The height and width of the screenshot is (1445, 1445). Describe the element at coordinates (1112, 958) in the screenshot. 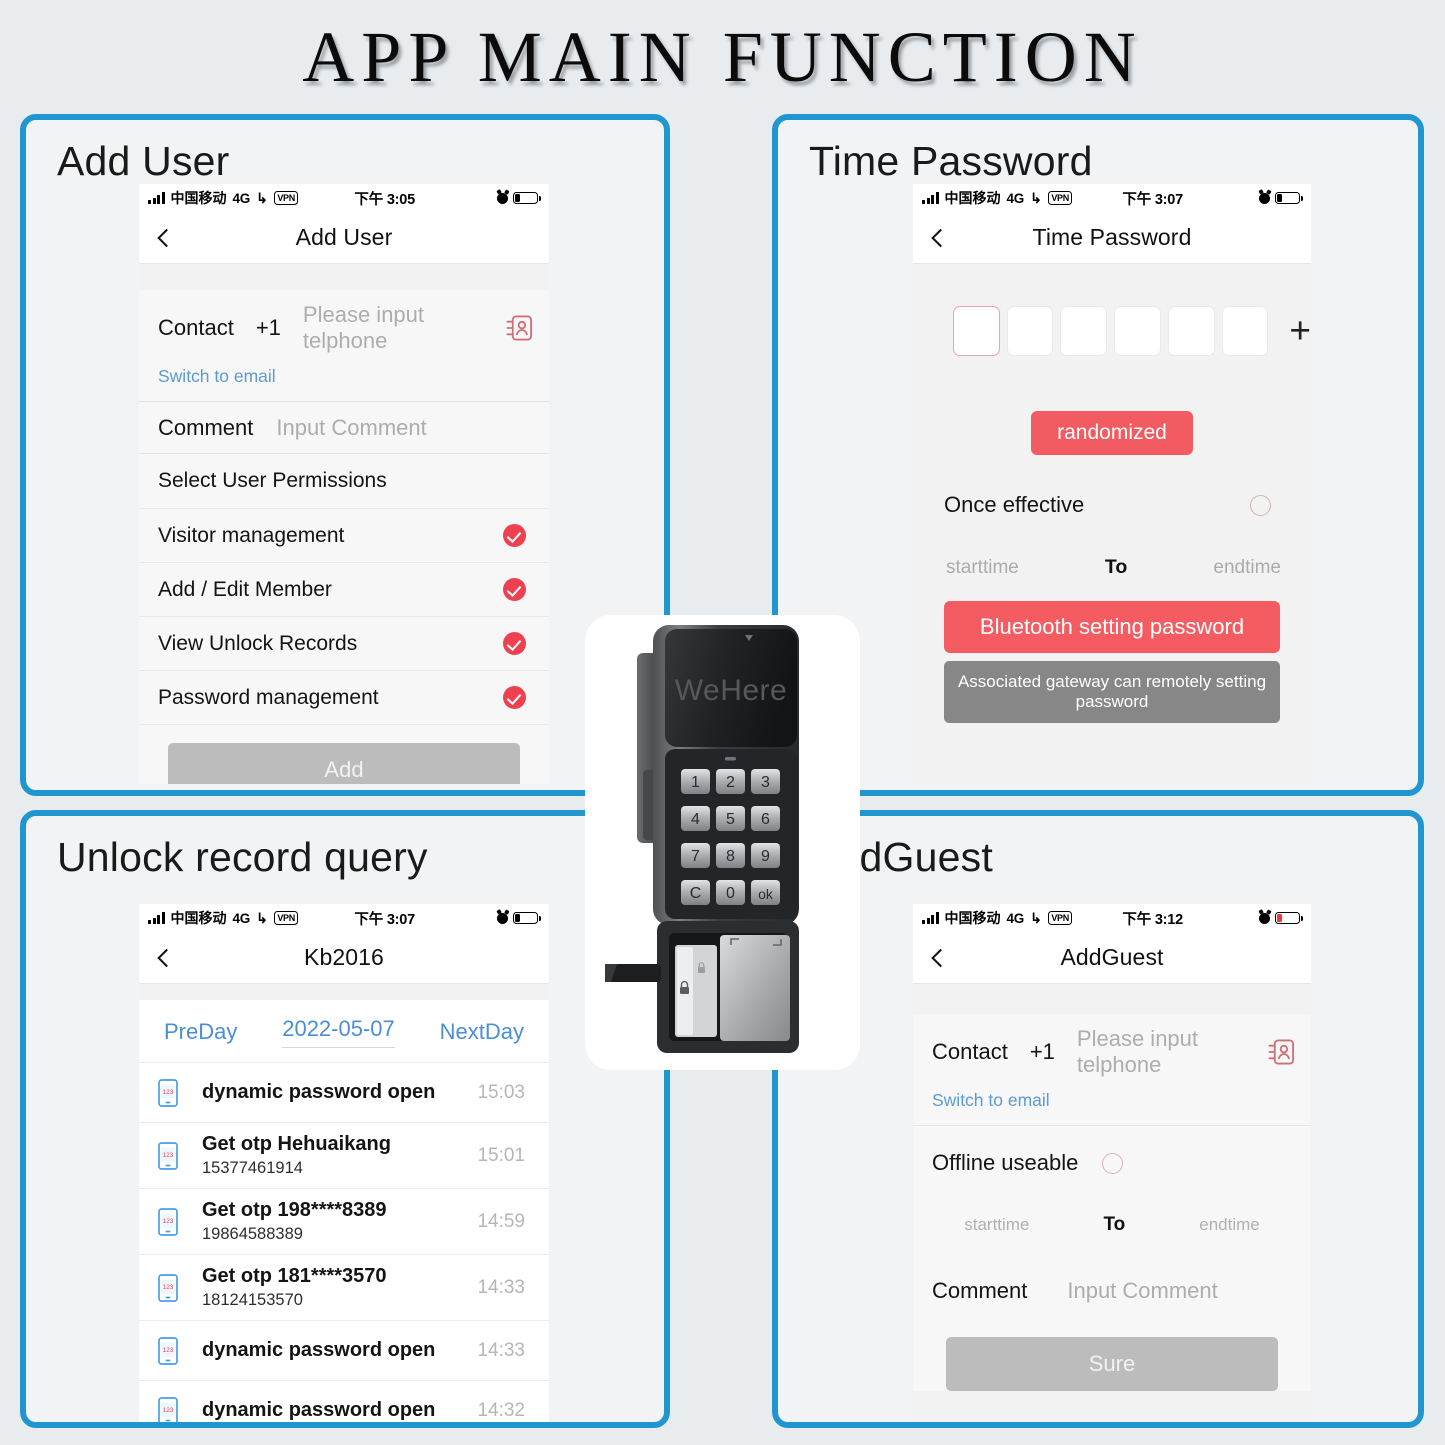

I see `nav-bar: AddGuest` at that location.